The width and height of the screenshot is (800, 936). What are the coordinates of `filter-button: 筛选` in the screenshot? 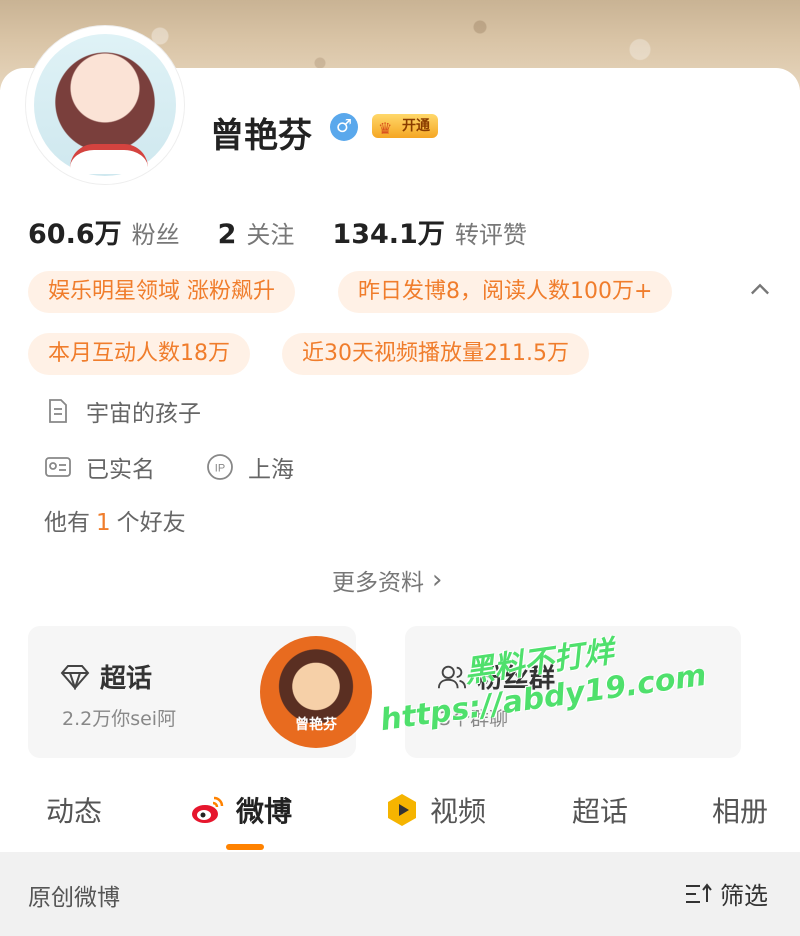 It's located at (726, 893).